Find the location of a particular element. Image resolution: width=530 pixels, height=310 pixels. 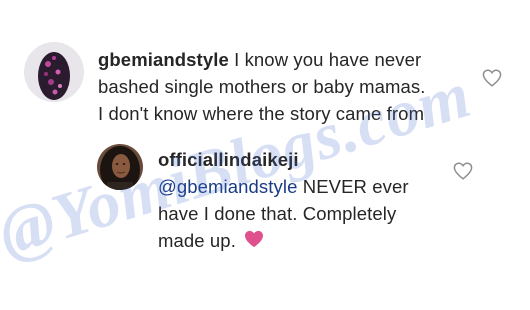

avatar-officiallindaikeji is located at coordinates (120, 167).